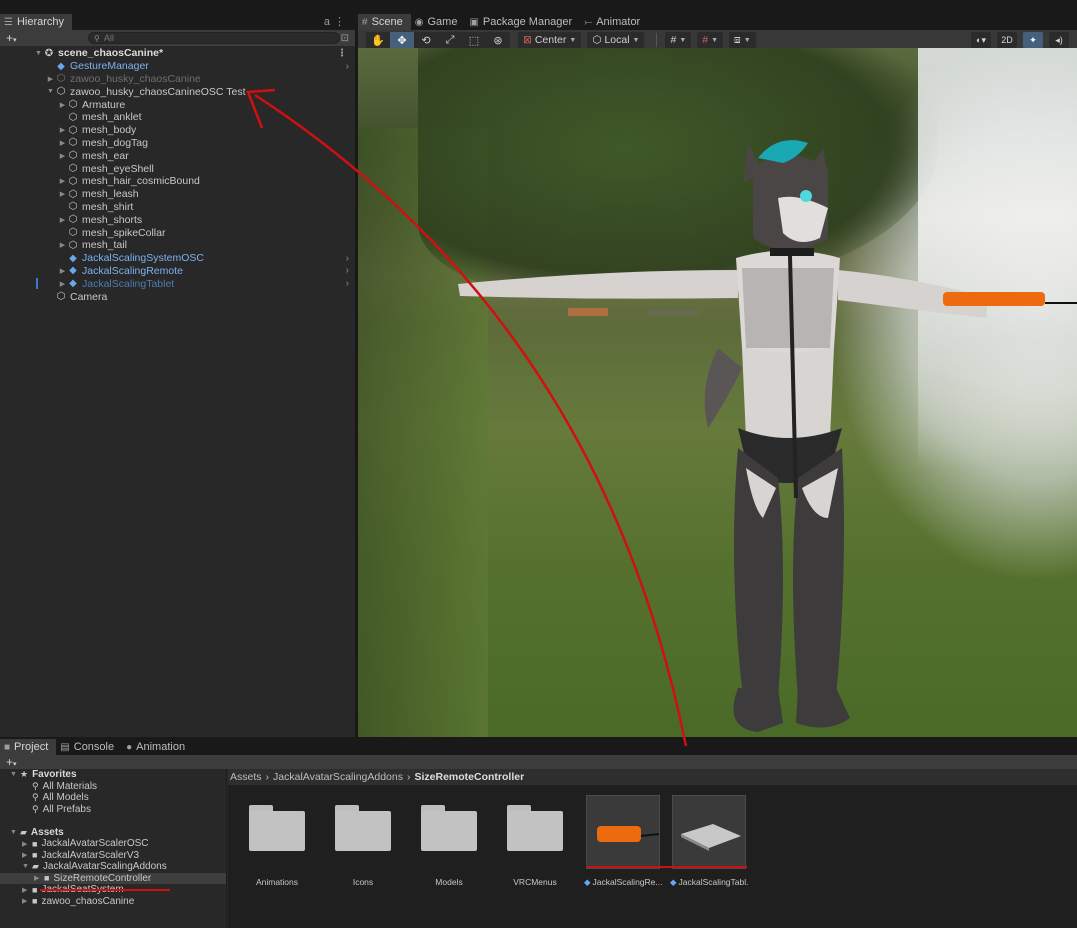 This screenshot has height=928, width=1077. I want to click on tree-row: ▼ ⬡ zawoo_husky_chaosCanineOSC Test, so click(177, 91).